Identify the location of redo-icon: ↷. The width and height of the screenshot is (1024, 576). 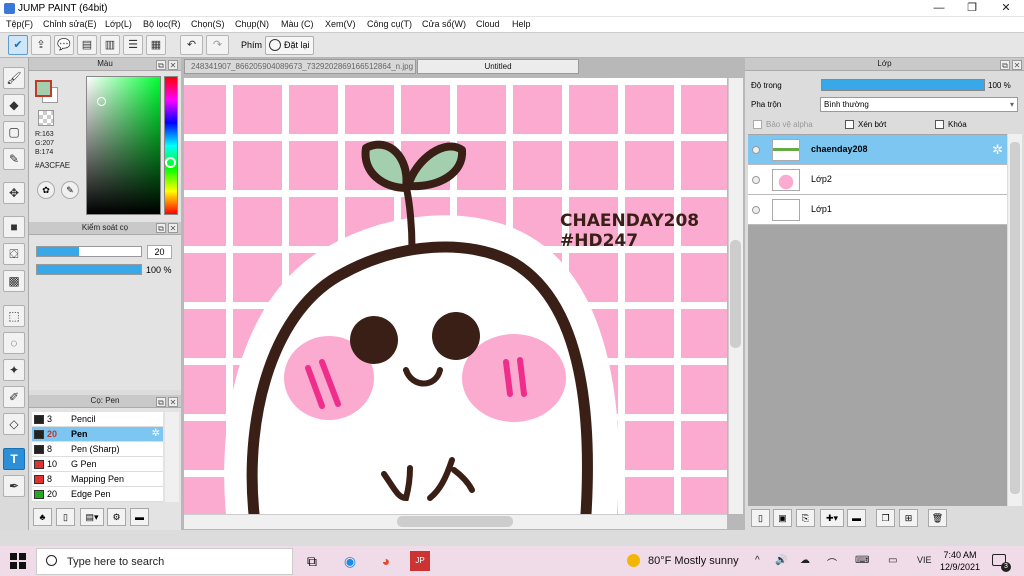
(217, 45).